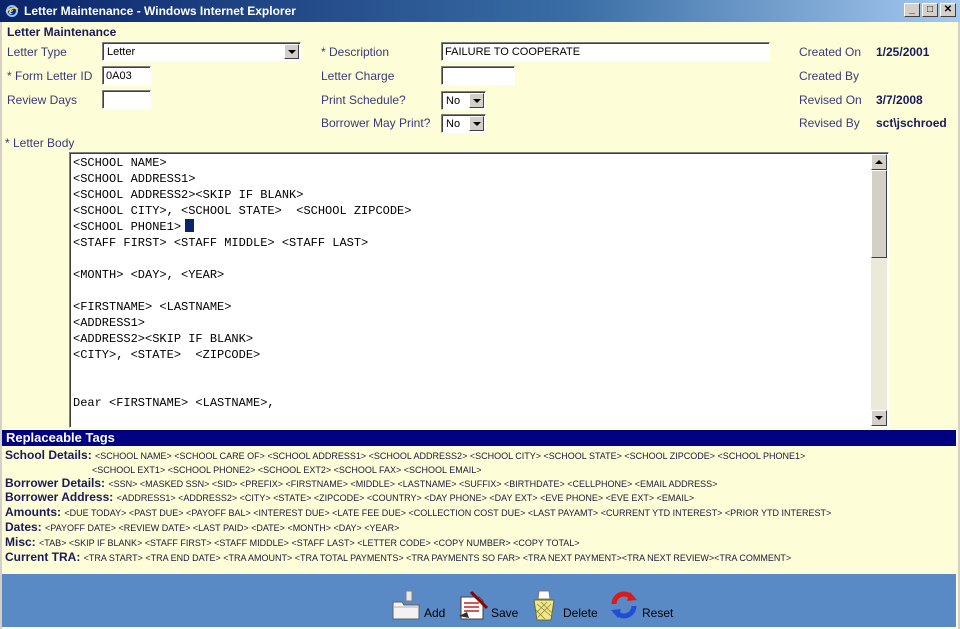 This screenshot has height=629, width=960. I want to click on save-button: Save, so click(487, 602).